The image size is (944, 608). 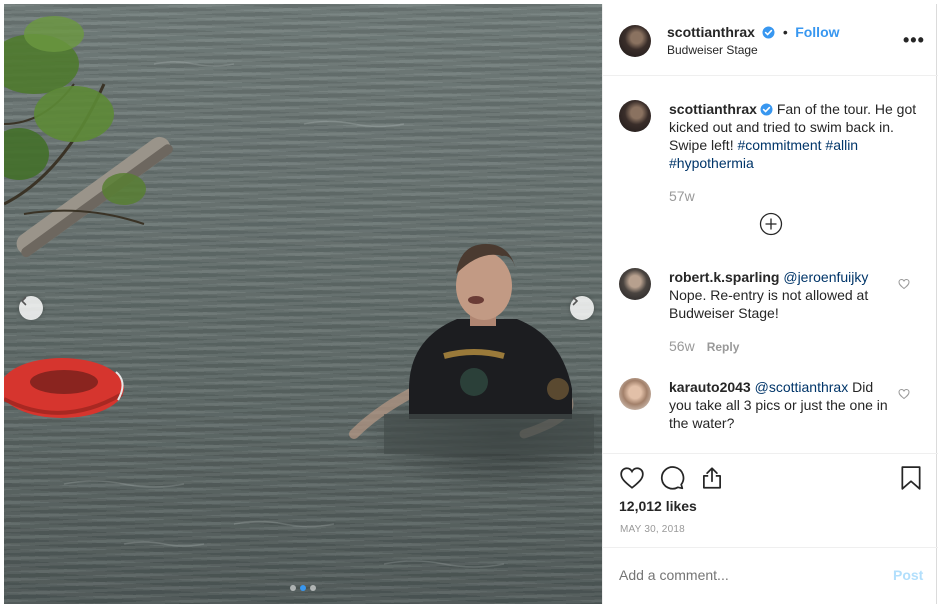 I want to click on comment-form: Post, so click(x=770, y=575).